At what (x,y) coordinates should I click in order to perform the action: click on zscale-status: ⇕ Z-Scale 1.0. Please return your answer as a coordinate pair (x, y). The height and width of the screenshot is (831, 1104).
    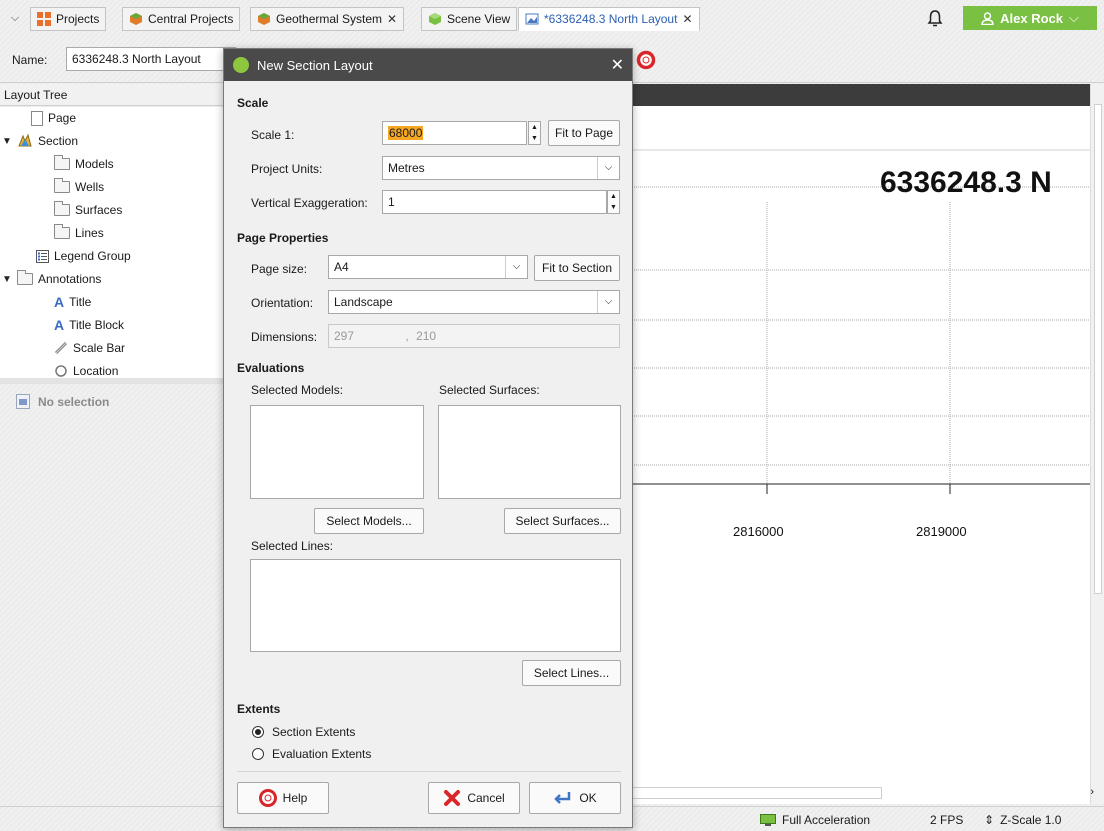
    Looking at the image, I should click on (1022, 820).